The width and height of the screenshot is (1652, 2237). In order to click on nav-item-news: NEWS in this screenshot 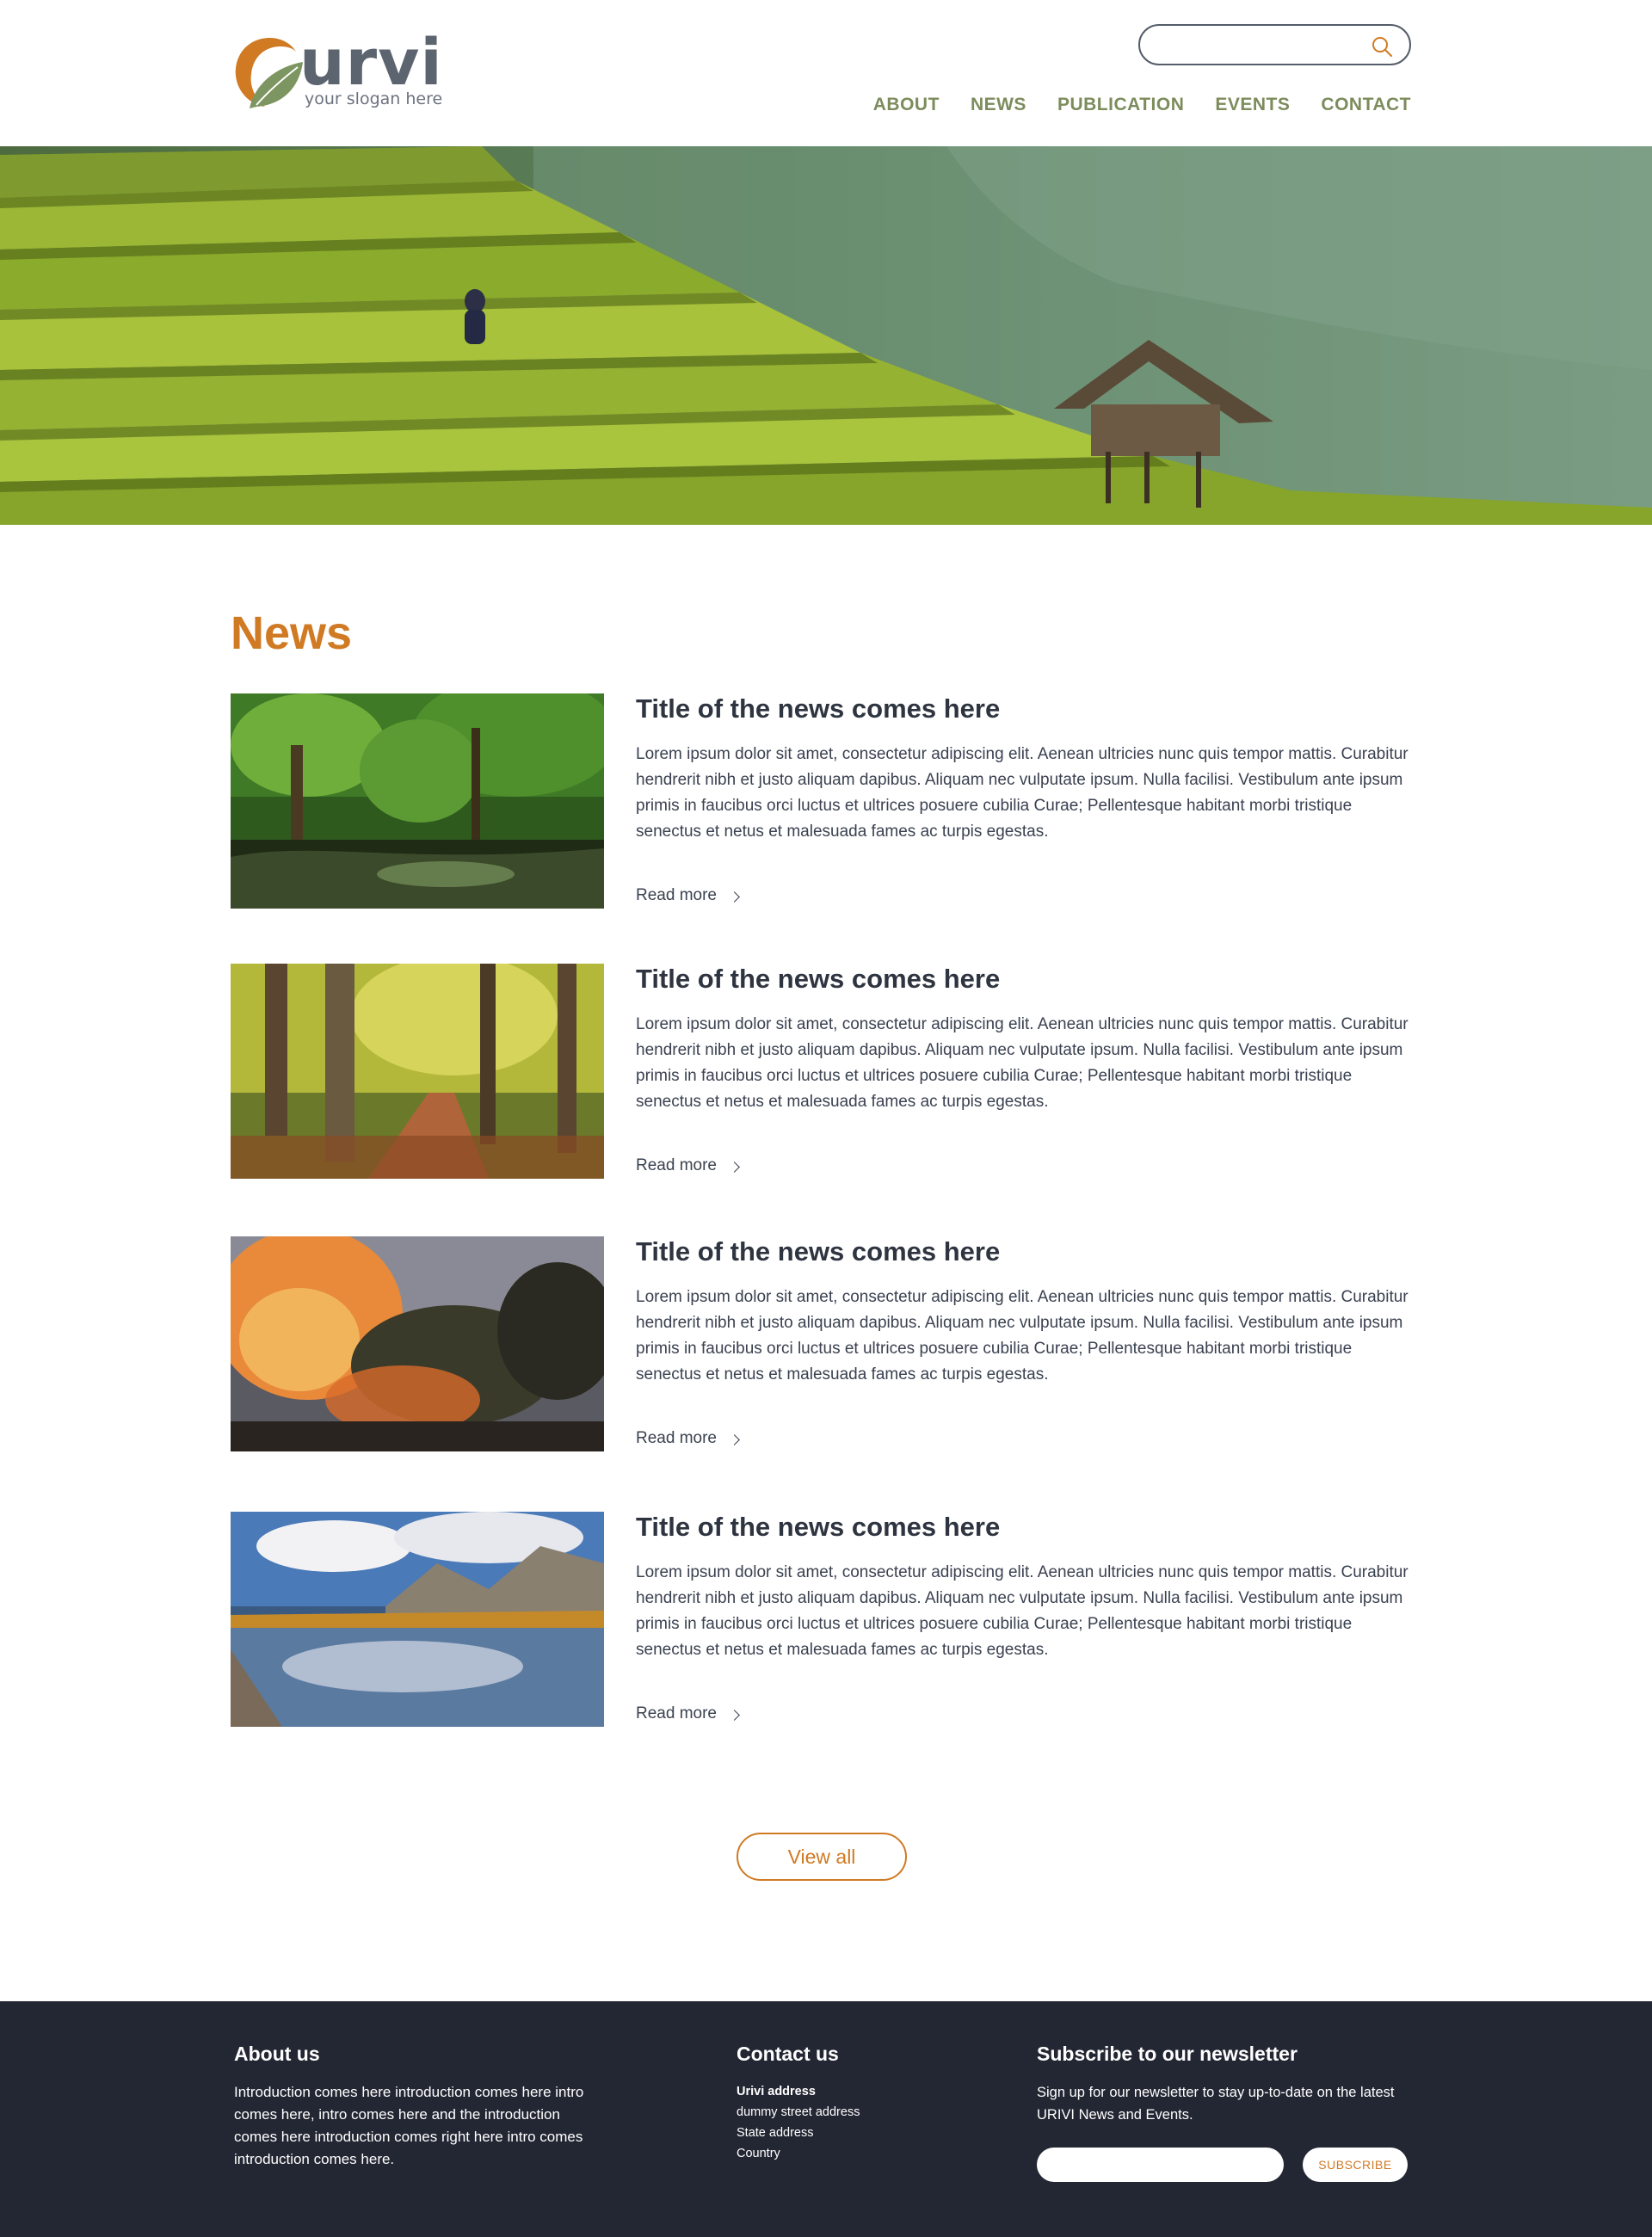, I will do `click(998, 105)`.